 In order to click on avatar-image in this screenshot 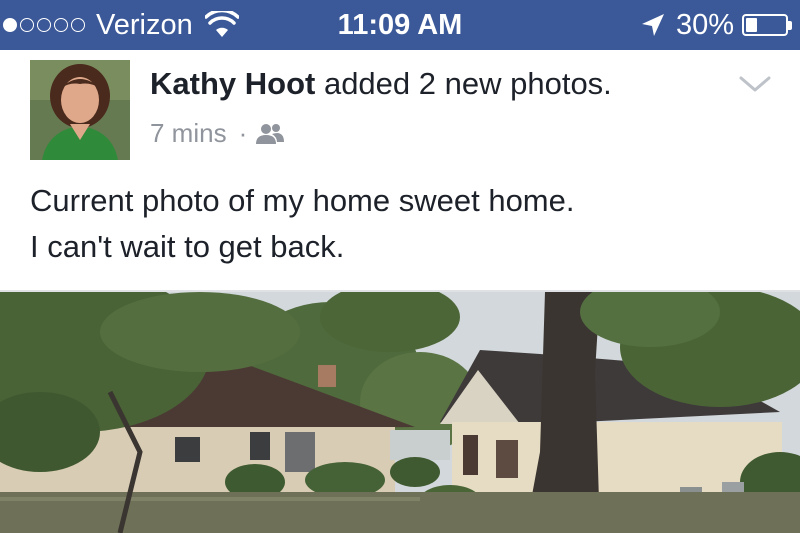, I will do `click(80, 110)`.